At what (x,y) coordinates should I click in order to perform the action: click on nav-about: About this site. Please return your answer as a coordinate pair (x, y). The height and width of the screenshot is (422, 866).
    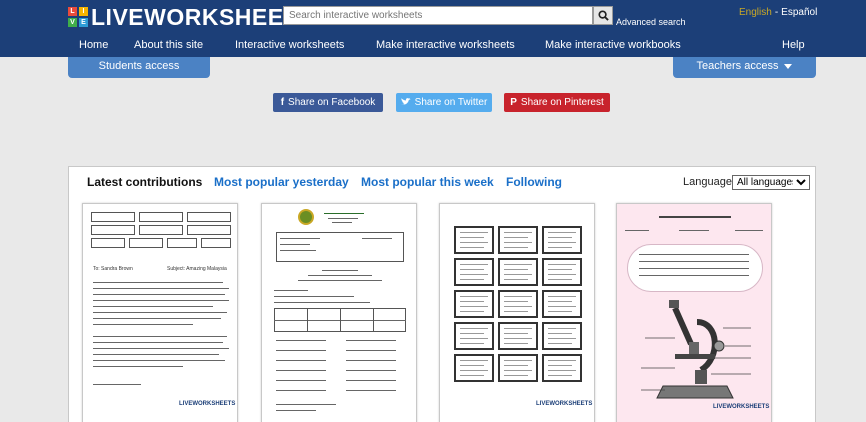
    Looking at the image, I should click on (168, 45).